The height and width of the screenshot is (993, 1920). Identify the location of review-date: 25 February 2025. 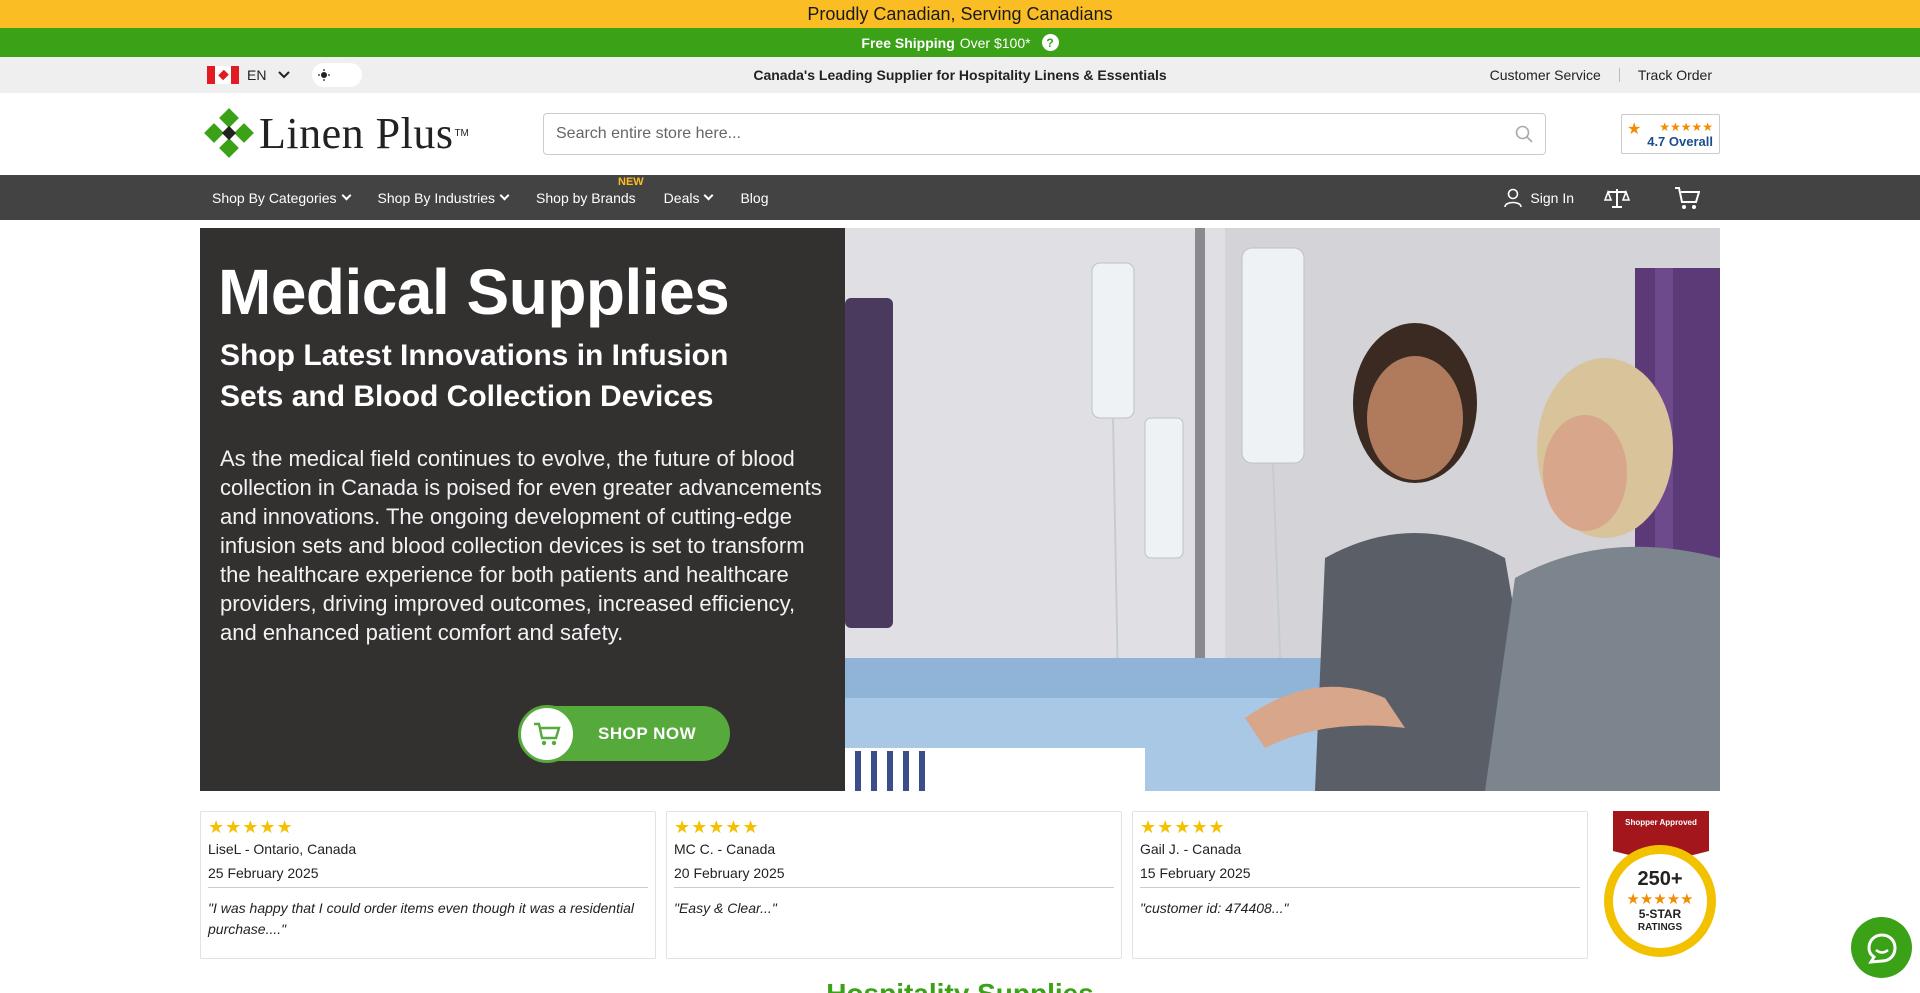
(428, 876).